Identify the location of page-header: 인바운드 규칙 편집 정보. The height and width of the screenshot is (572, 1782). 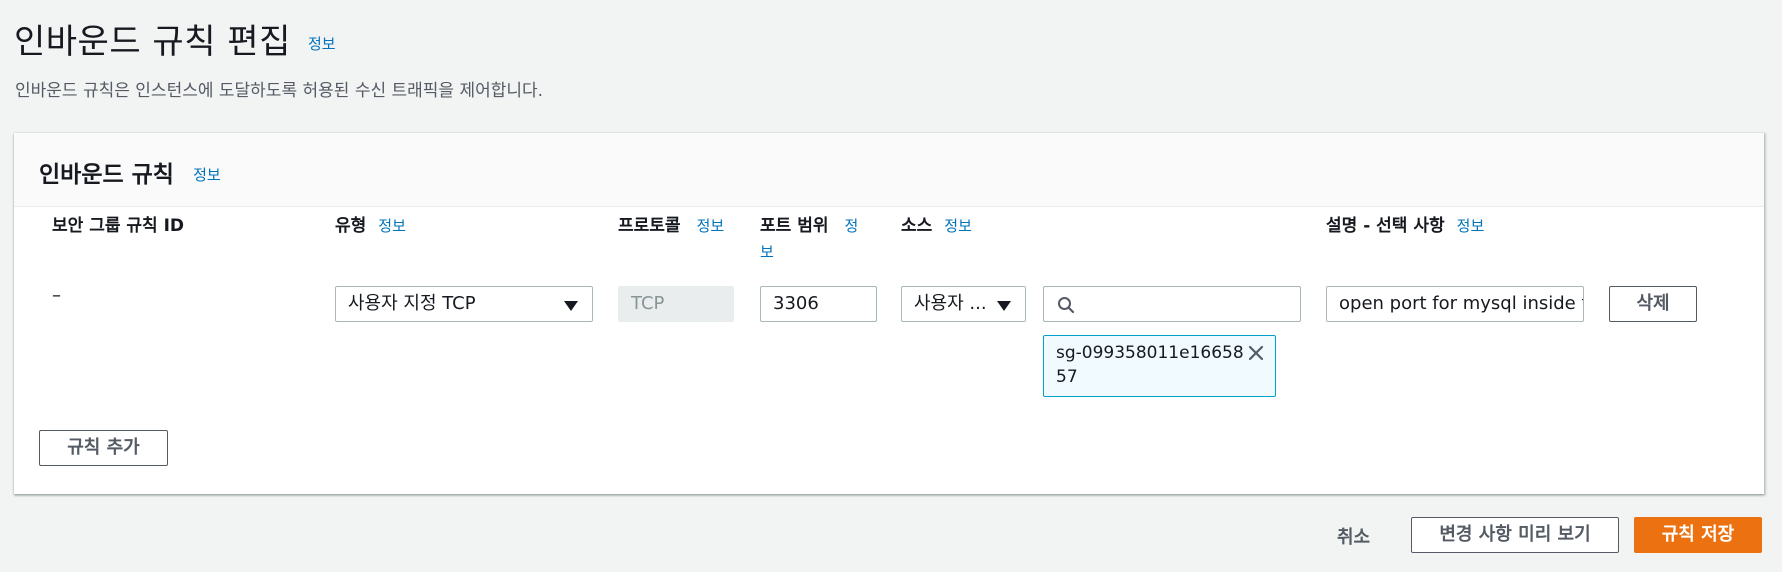
(175, 38).